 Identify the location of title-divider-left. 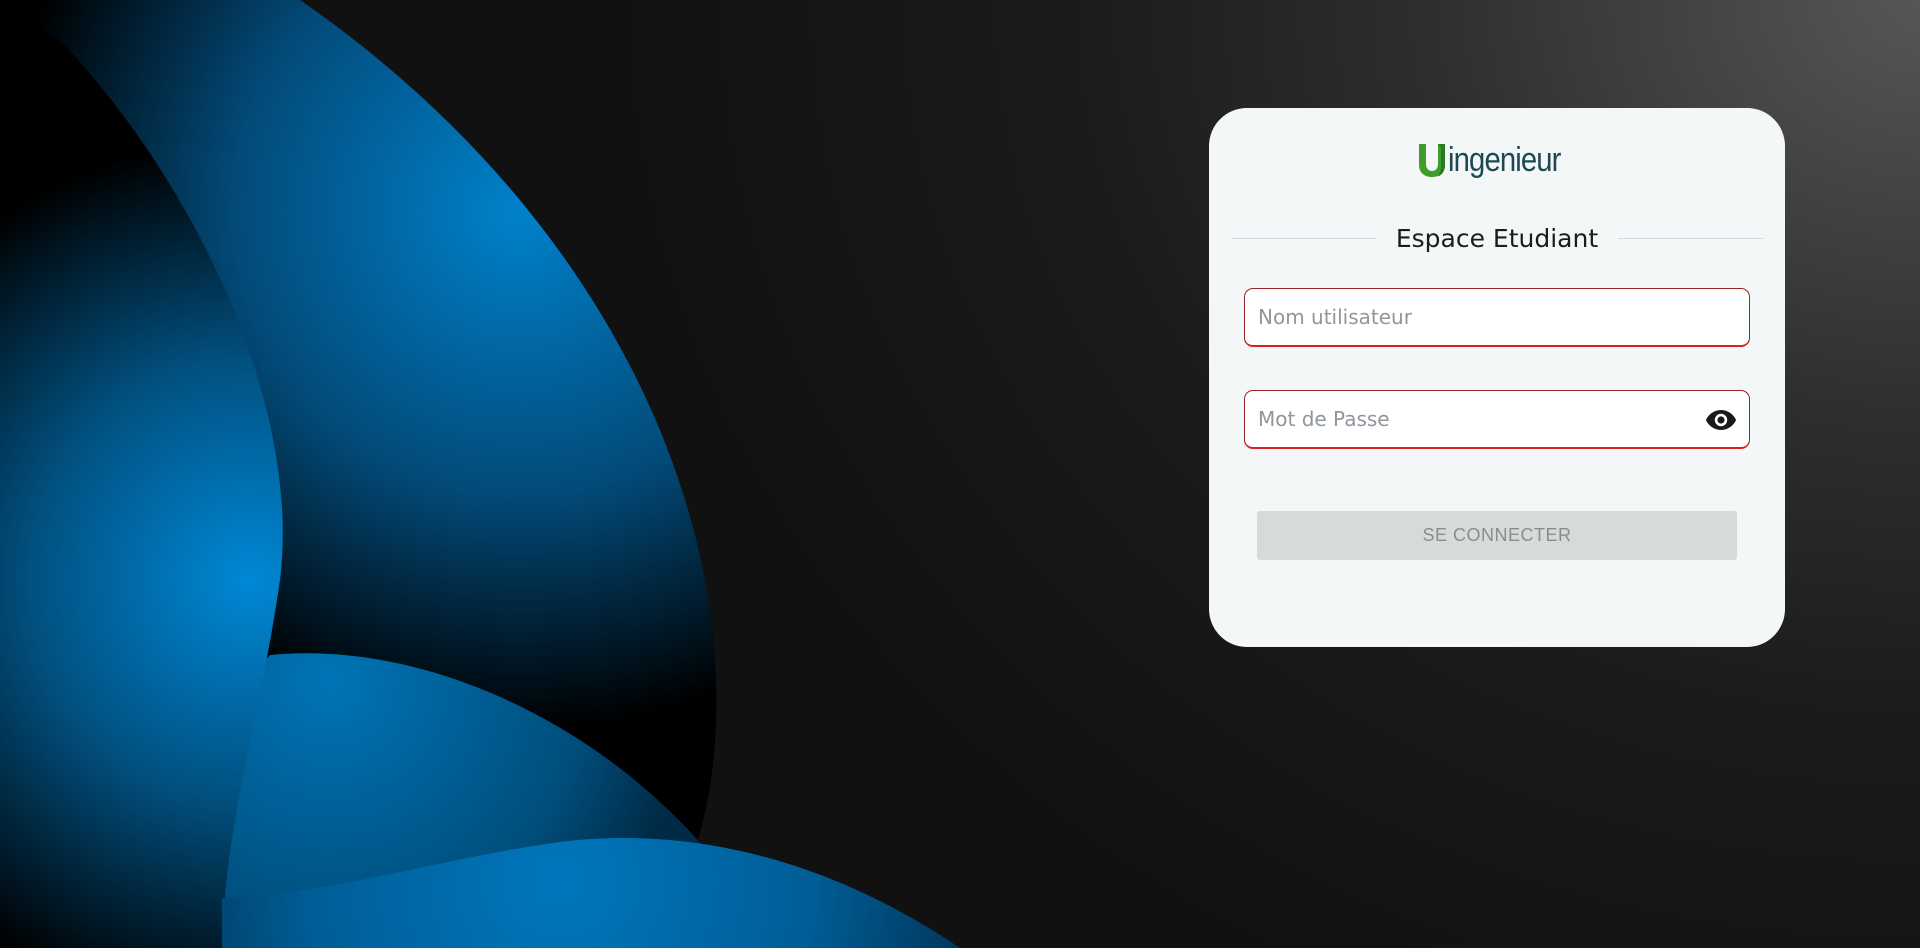
(1303, 238).